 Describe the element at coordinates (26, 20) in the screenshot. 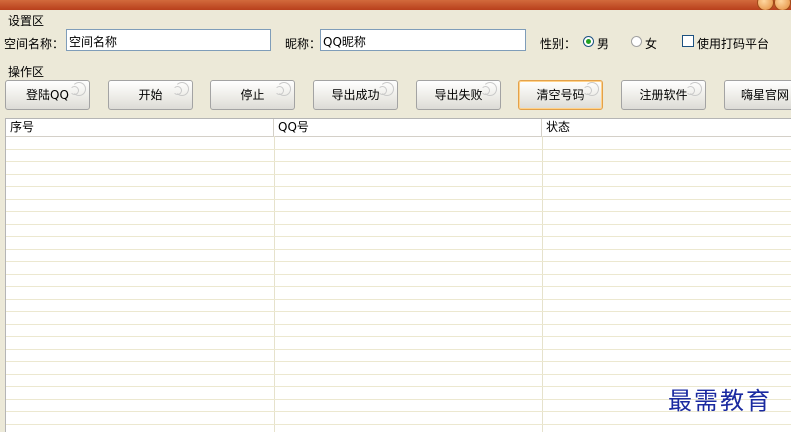

I see `settings-group-label: 设置区` at that location.